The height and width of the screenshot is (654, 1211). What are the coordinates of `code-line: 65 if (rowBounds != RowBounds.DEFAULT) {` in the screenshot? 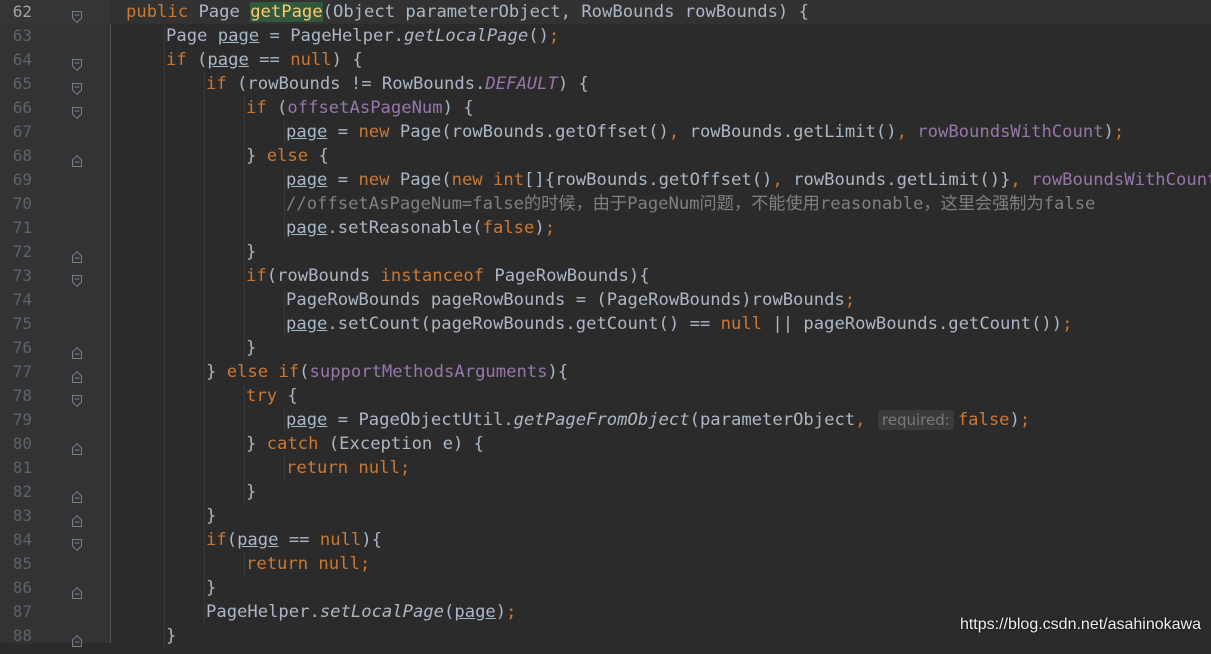 It's located at (605, 84).